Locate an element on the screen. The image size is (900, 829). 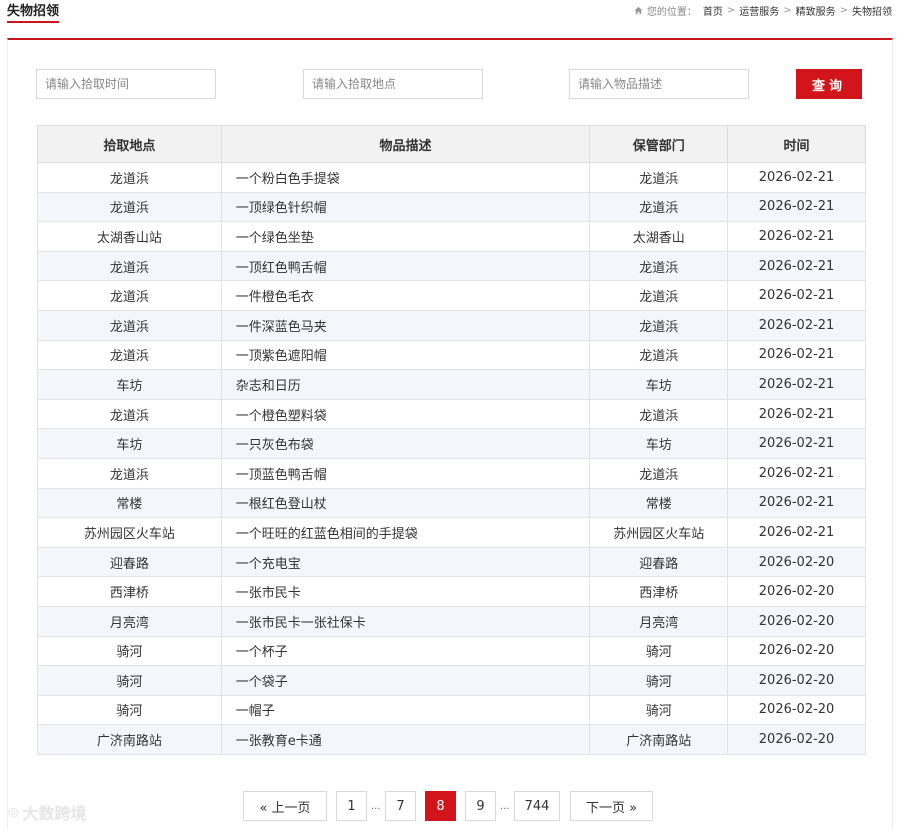
table-row: 龙道浜 一顶蓝色鸭舌帽 龙道浜 2026-02-21 is located at coordinates (451, 473).